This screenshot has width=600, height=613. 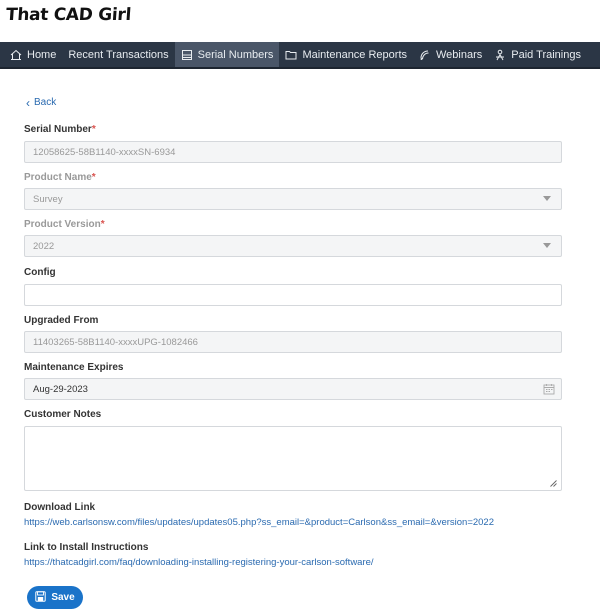 I want to click on nav-item-maintenance-reports: Maintenance Reports, so click(x=346, y=54).